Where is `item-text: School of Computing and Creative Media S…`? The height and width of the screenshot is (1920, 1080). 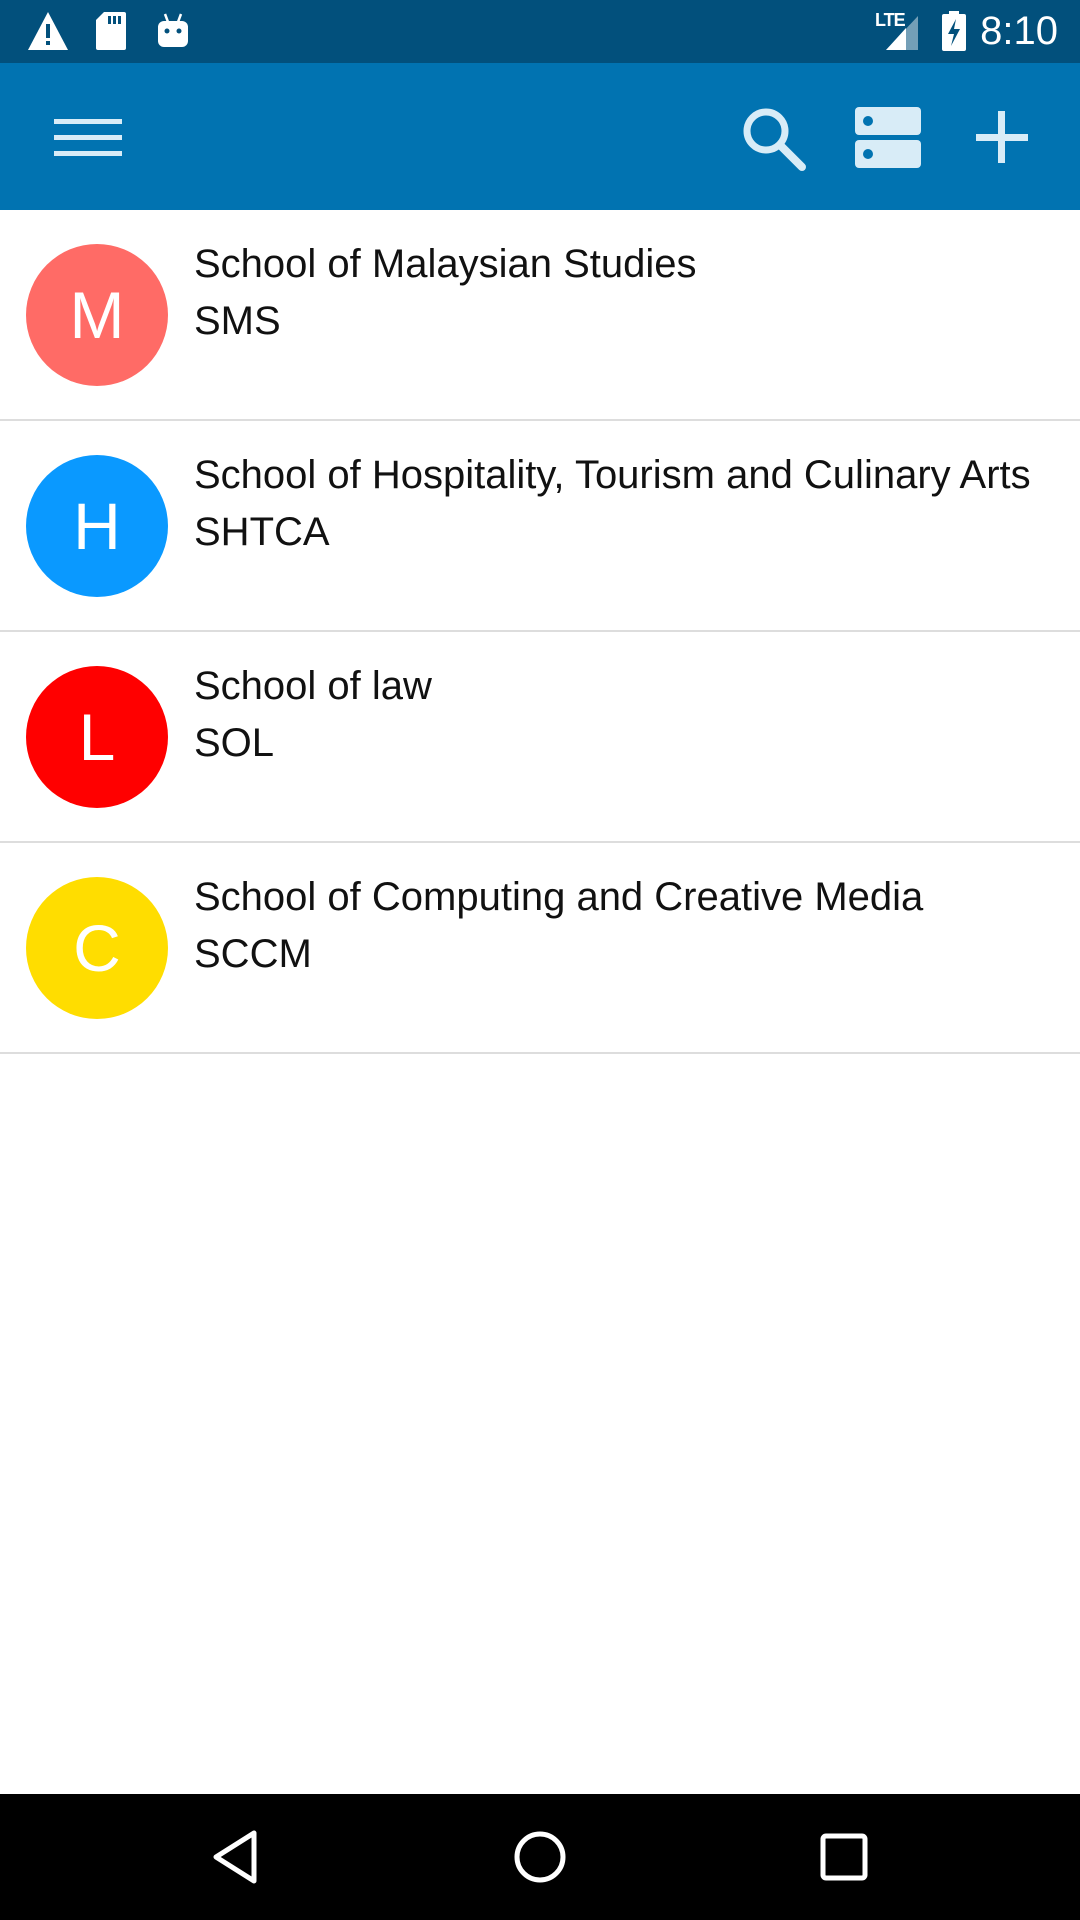
item-text: School of Computing and Creative Media S… is located at coordinates (614, 925).